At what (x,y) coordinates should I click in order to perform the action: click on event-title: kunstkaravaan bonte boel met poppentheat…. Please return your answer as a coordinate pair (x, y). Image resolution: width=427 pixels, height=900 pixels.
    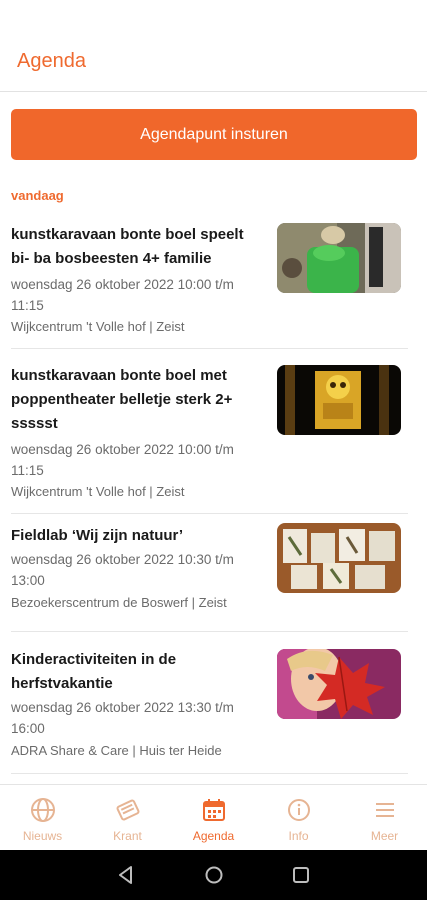
    Looking at the image, I should click on (122, 399).